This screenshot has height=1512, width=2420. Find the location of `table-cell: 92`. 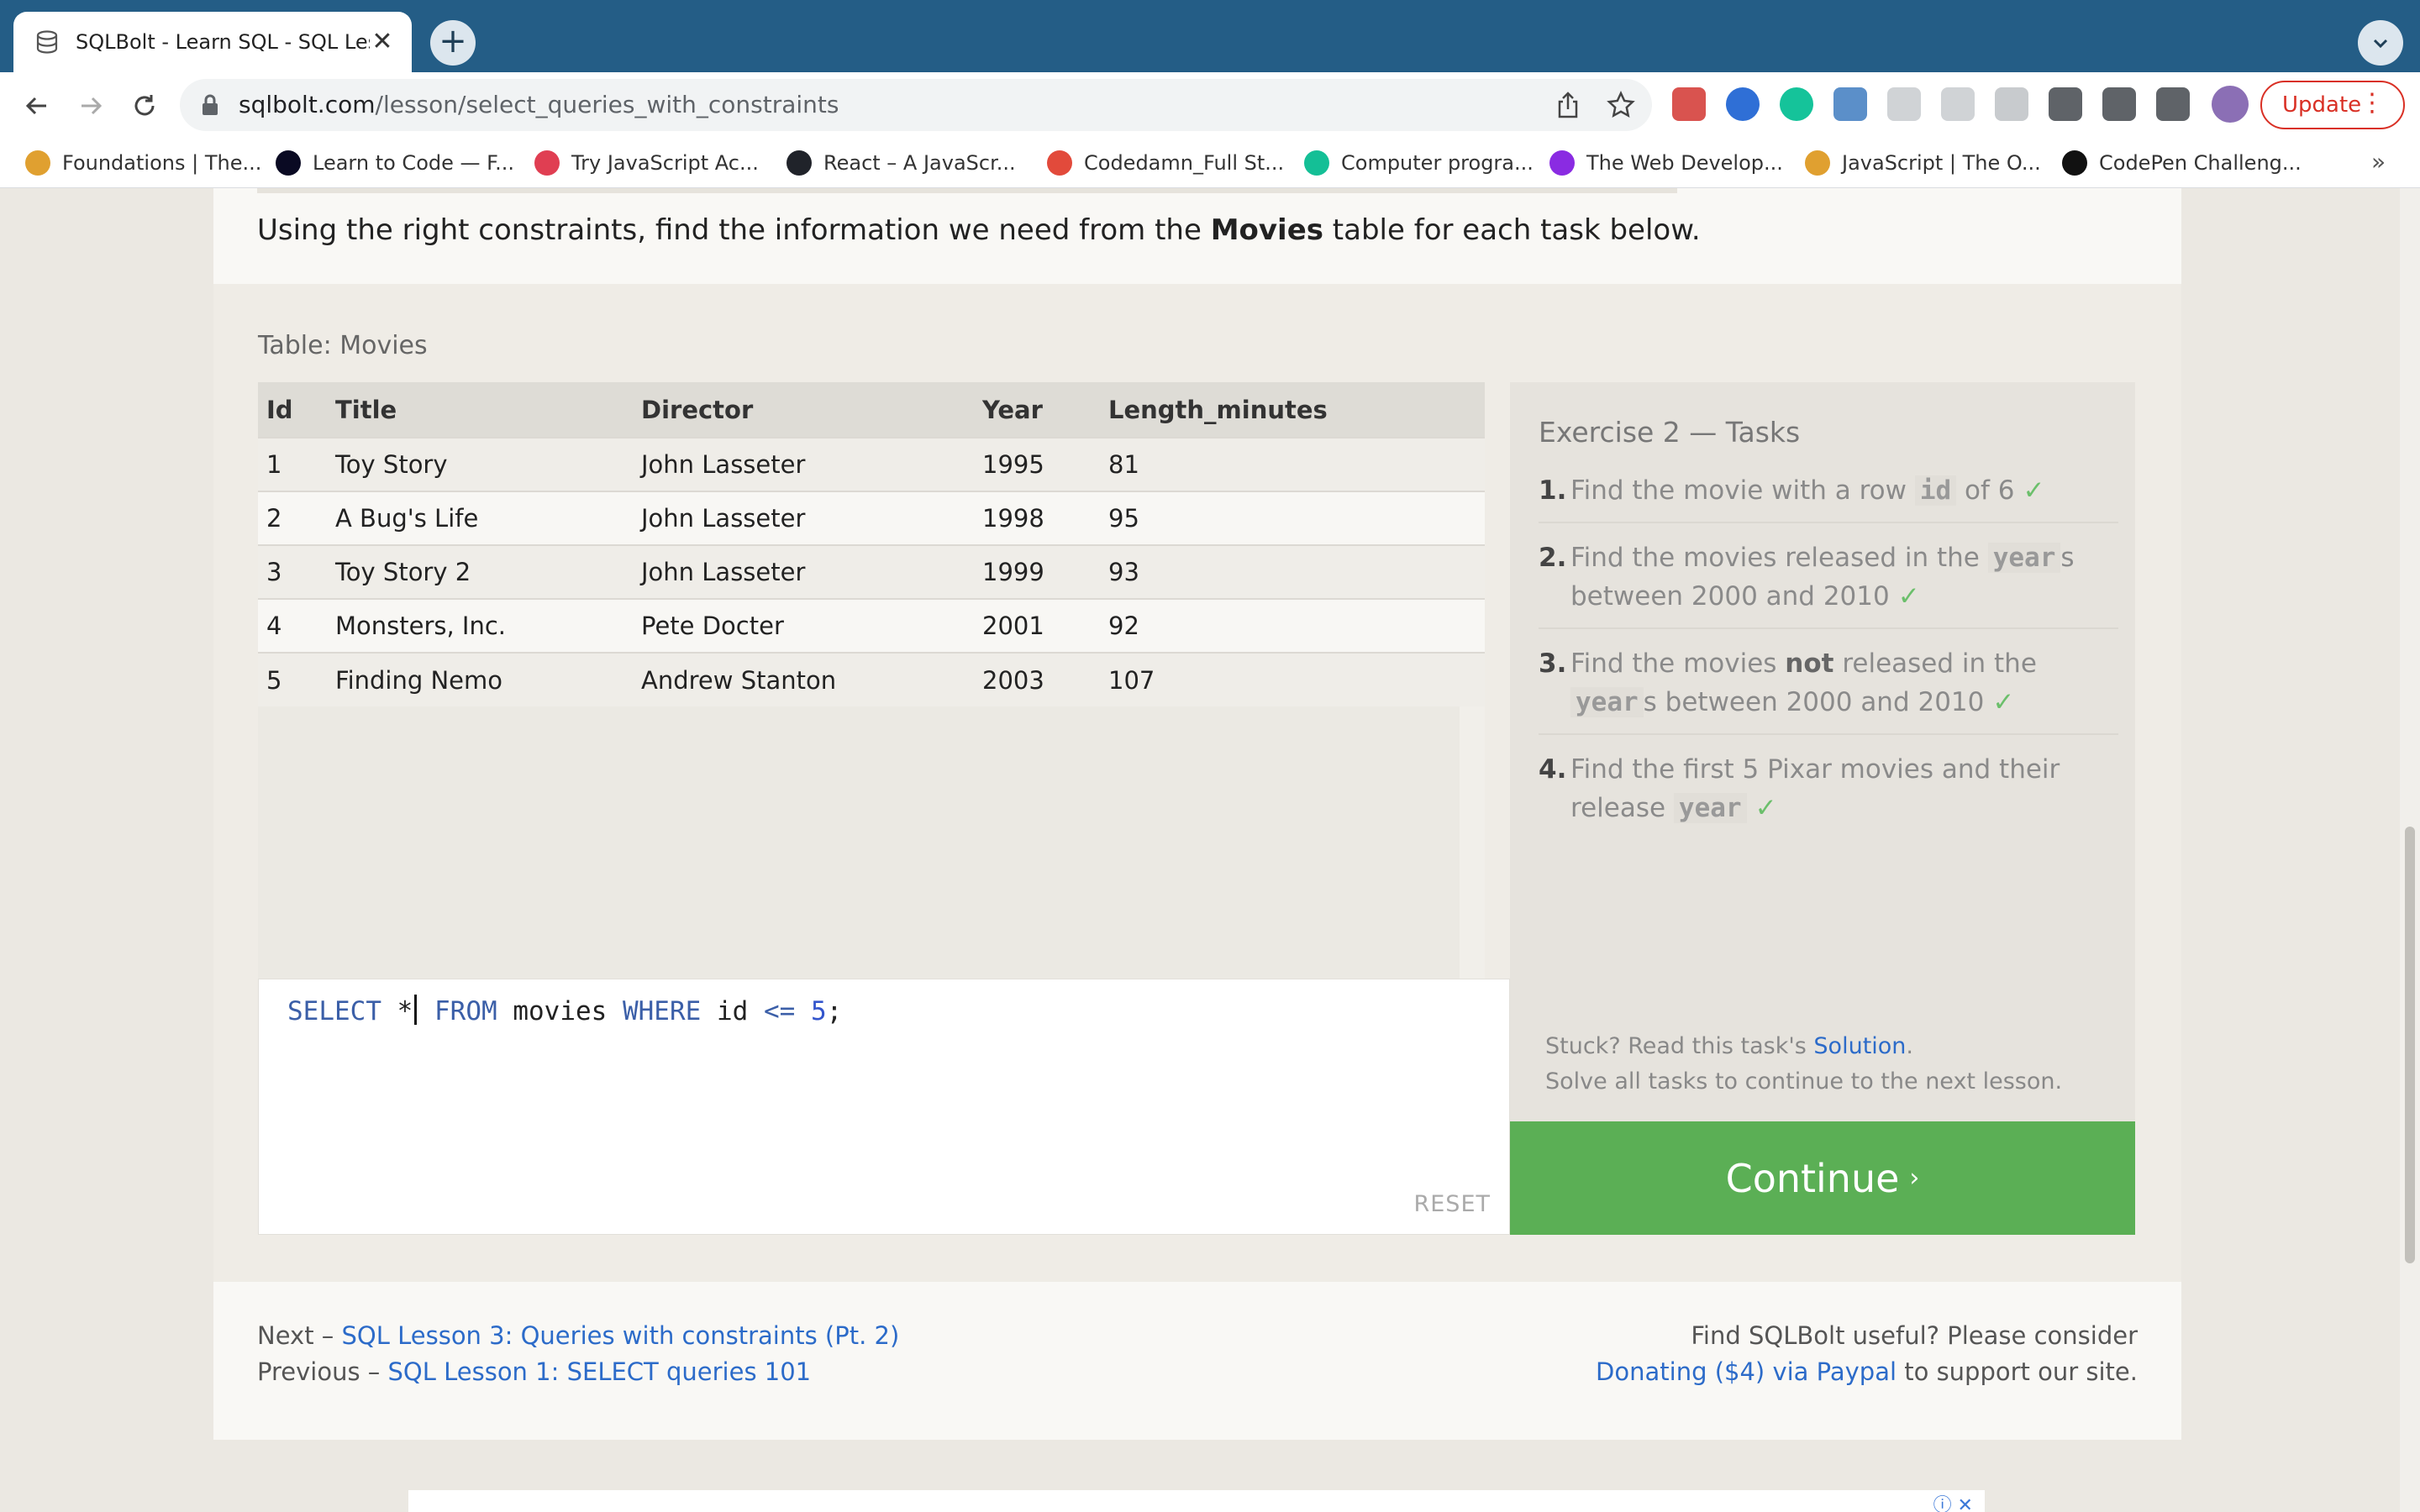

table-cell: 92 is located at coordinates (1292, 625).